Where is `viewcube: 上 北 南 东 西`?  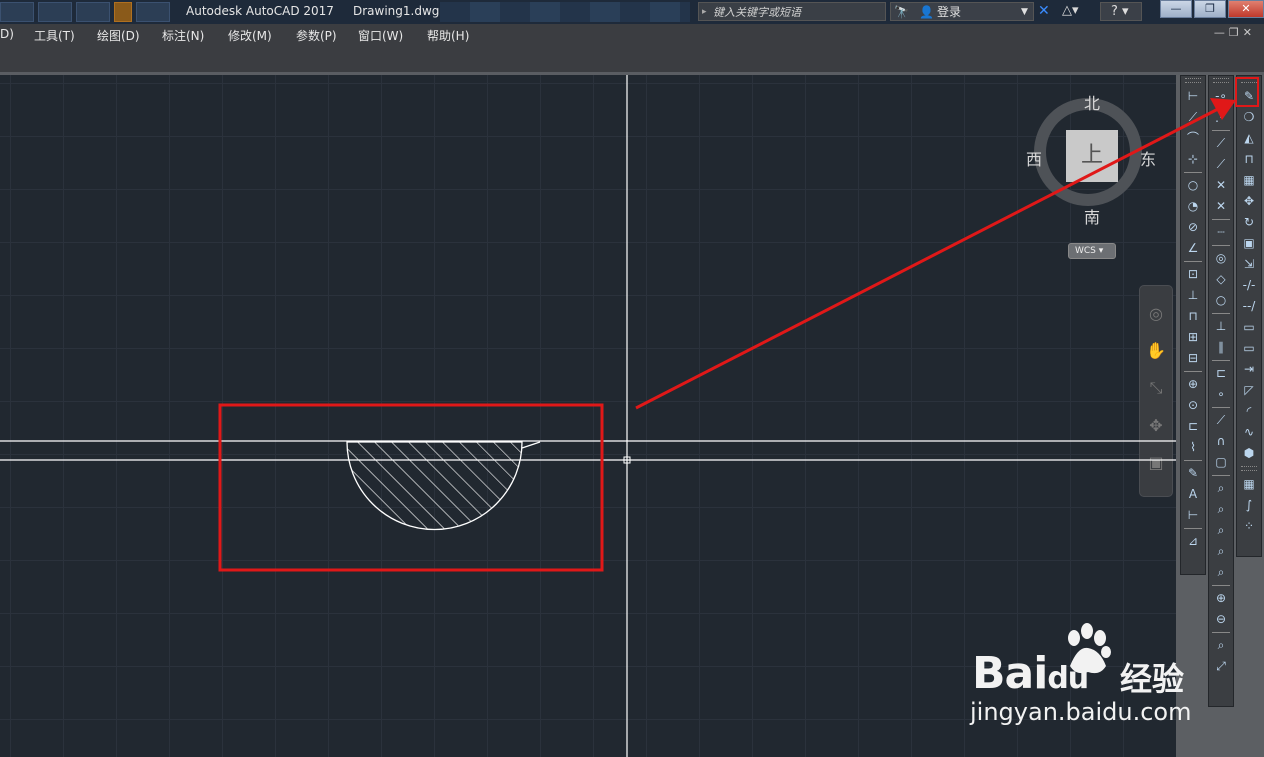 viewcube: 上 北 南 东 西 is located at coordinates (1094, 173).